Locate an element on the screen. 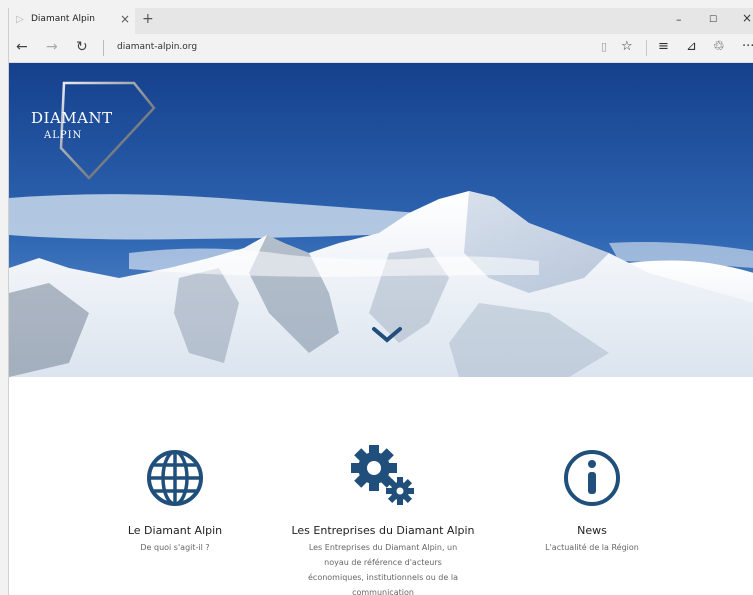 This screenshot has height=595, width=753. feature-title: News is located at coordinates (592, 530).